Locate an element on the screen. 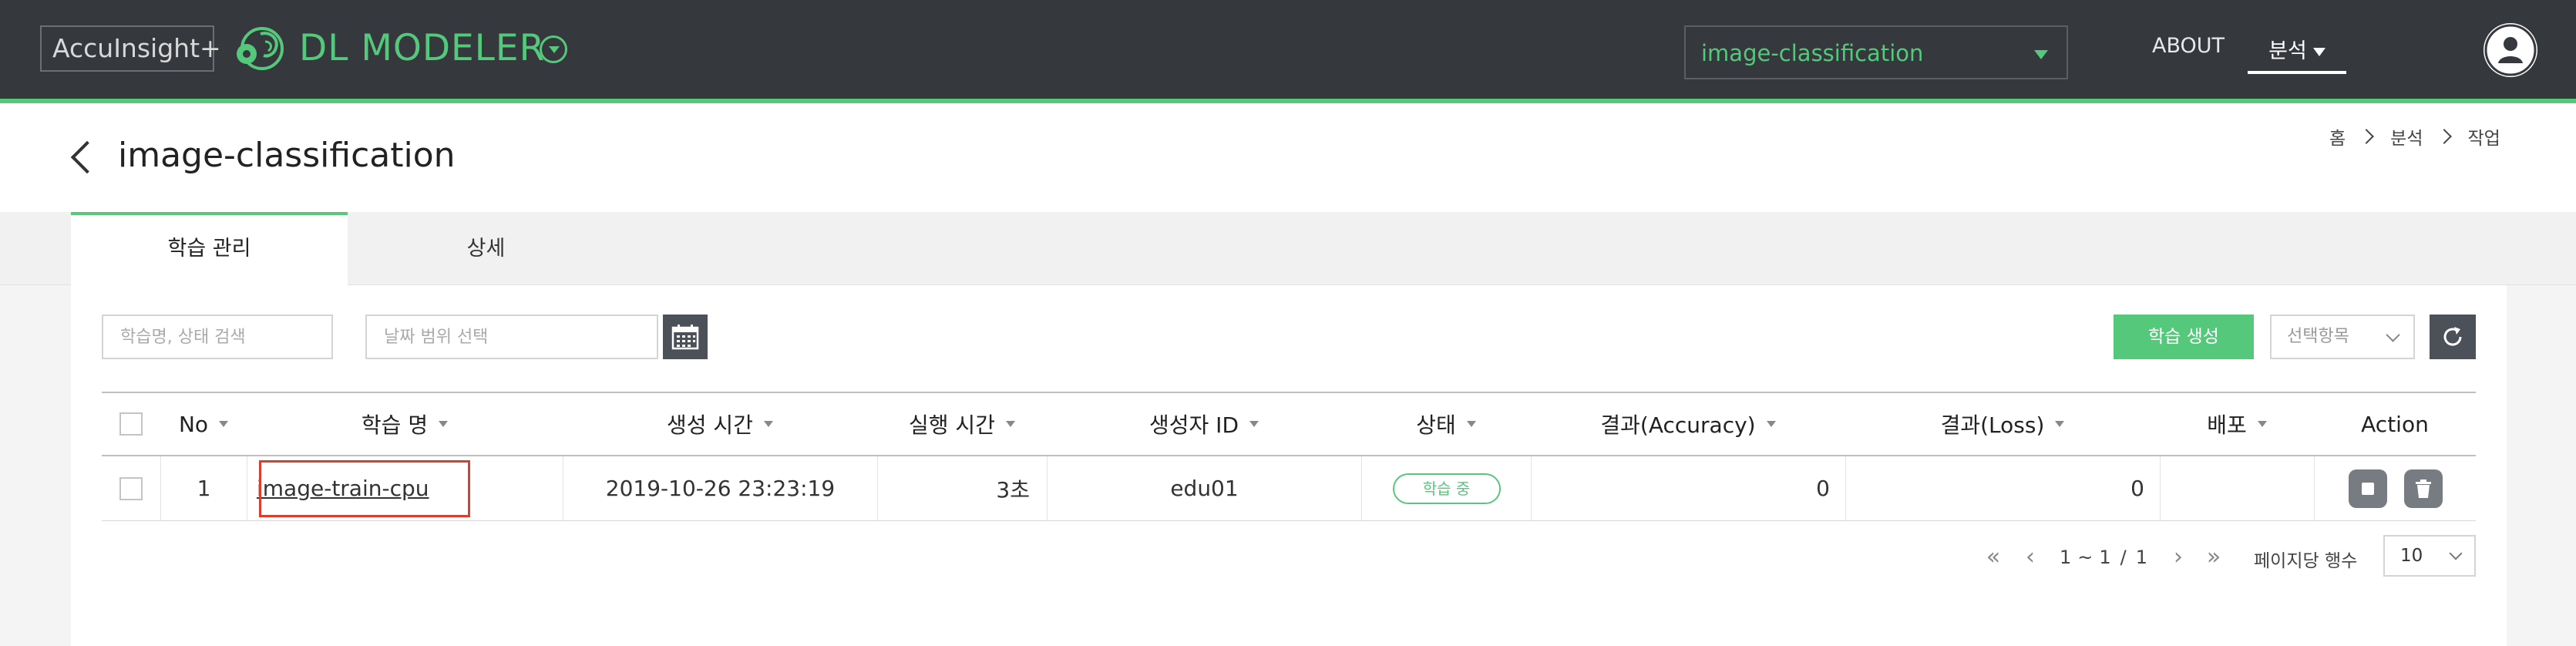 The height and width of the screenshot is (646, 2576). column-header-created: 생성 시간 is located at coordinates (720, 424).